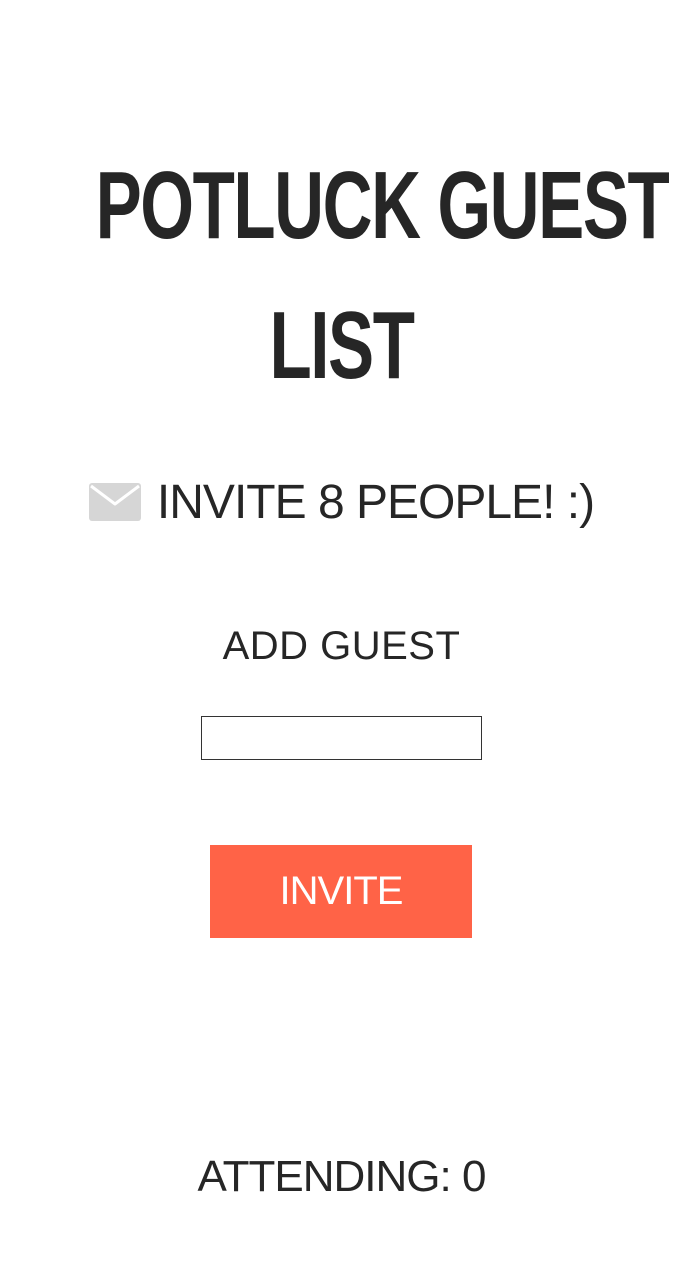  What do you see at coordinates (341, 891) in the screenshot?
I see `invite-button: INVITE` at bounding box center [341, 891].